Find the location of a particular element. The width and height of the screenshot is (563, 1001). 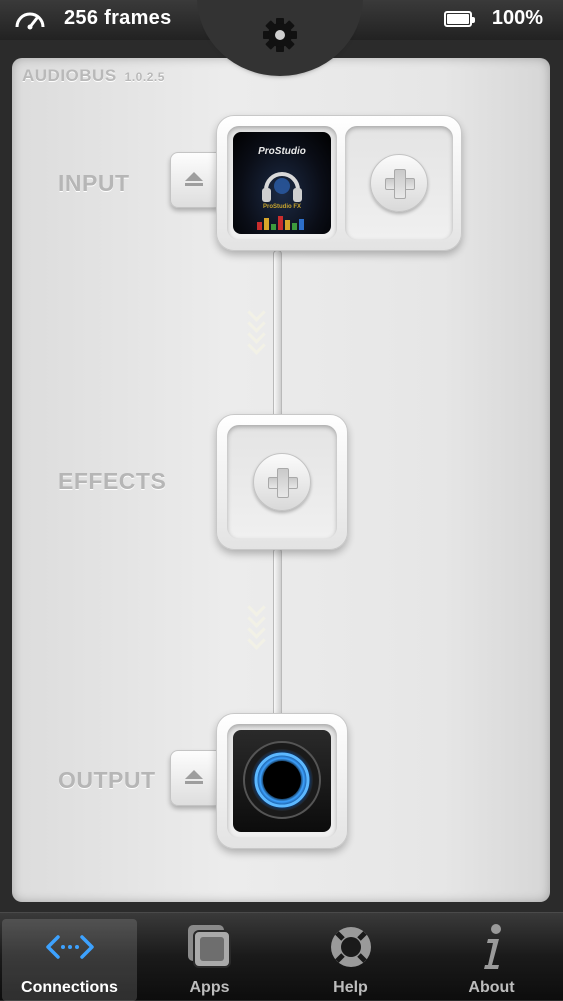

add-input-button is located at coordinates (399, 183).